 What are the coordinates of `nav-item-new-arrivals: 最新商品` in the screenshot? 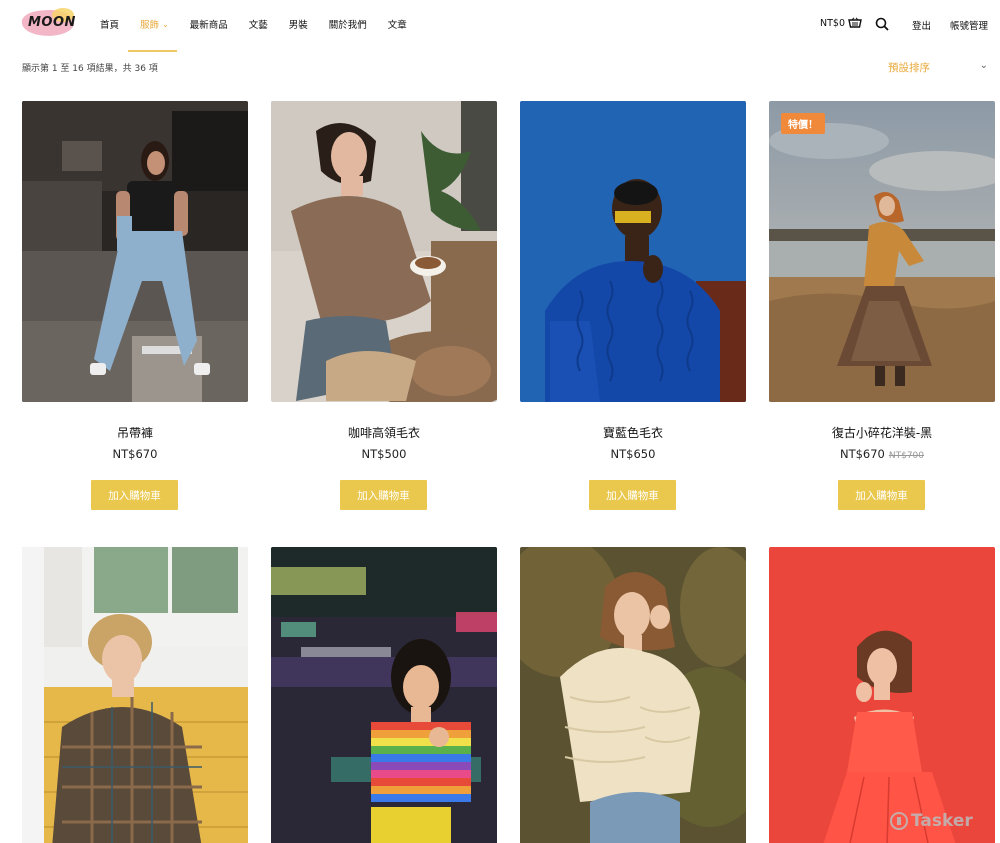 It's located at (209, 24).